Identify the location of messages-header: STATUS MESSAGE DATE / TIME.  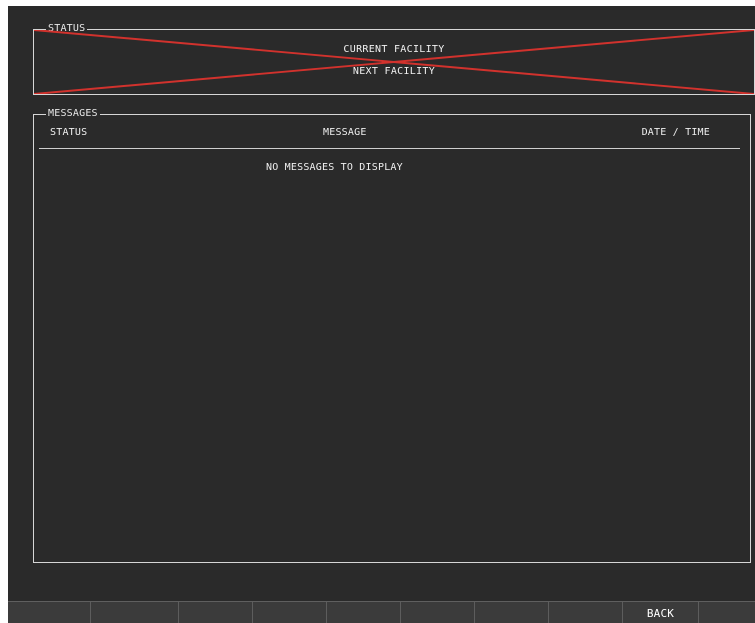
(392, 130).